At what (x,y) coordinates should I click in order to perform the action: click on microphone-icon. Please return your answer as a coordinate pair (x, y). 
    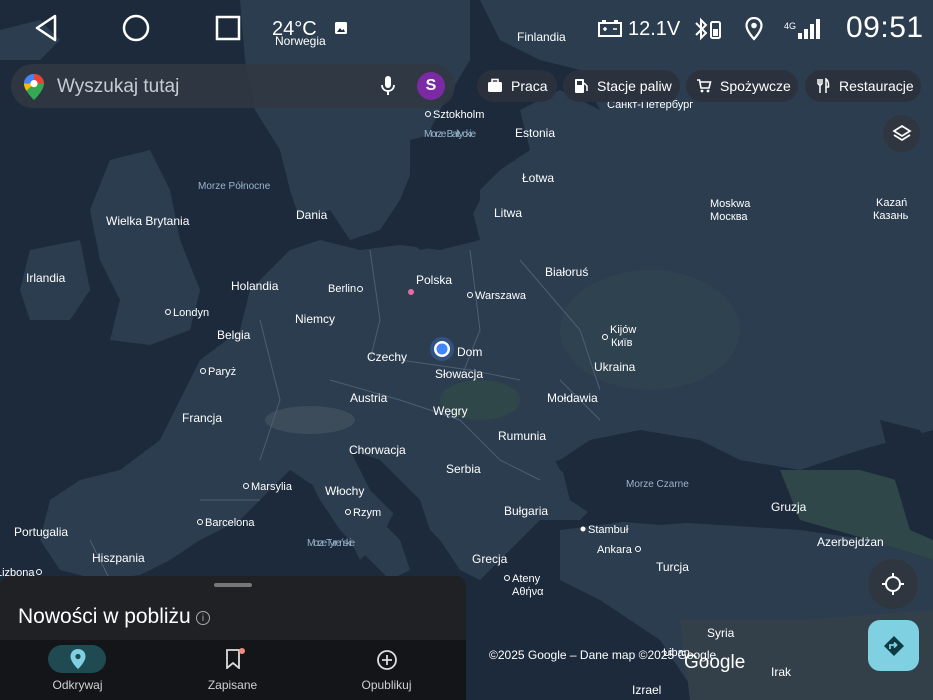
    Looking at the image, I should click on (388, 88).